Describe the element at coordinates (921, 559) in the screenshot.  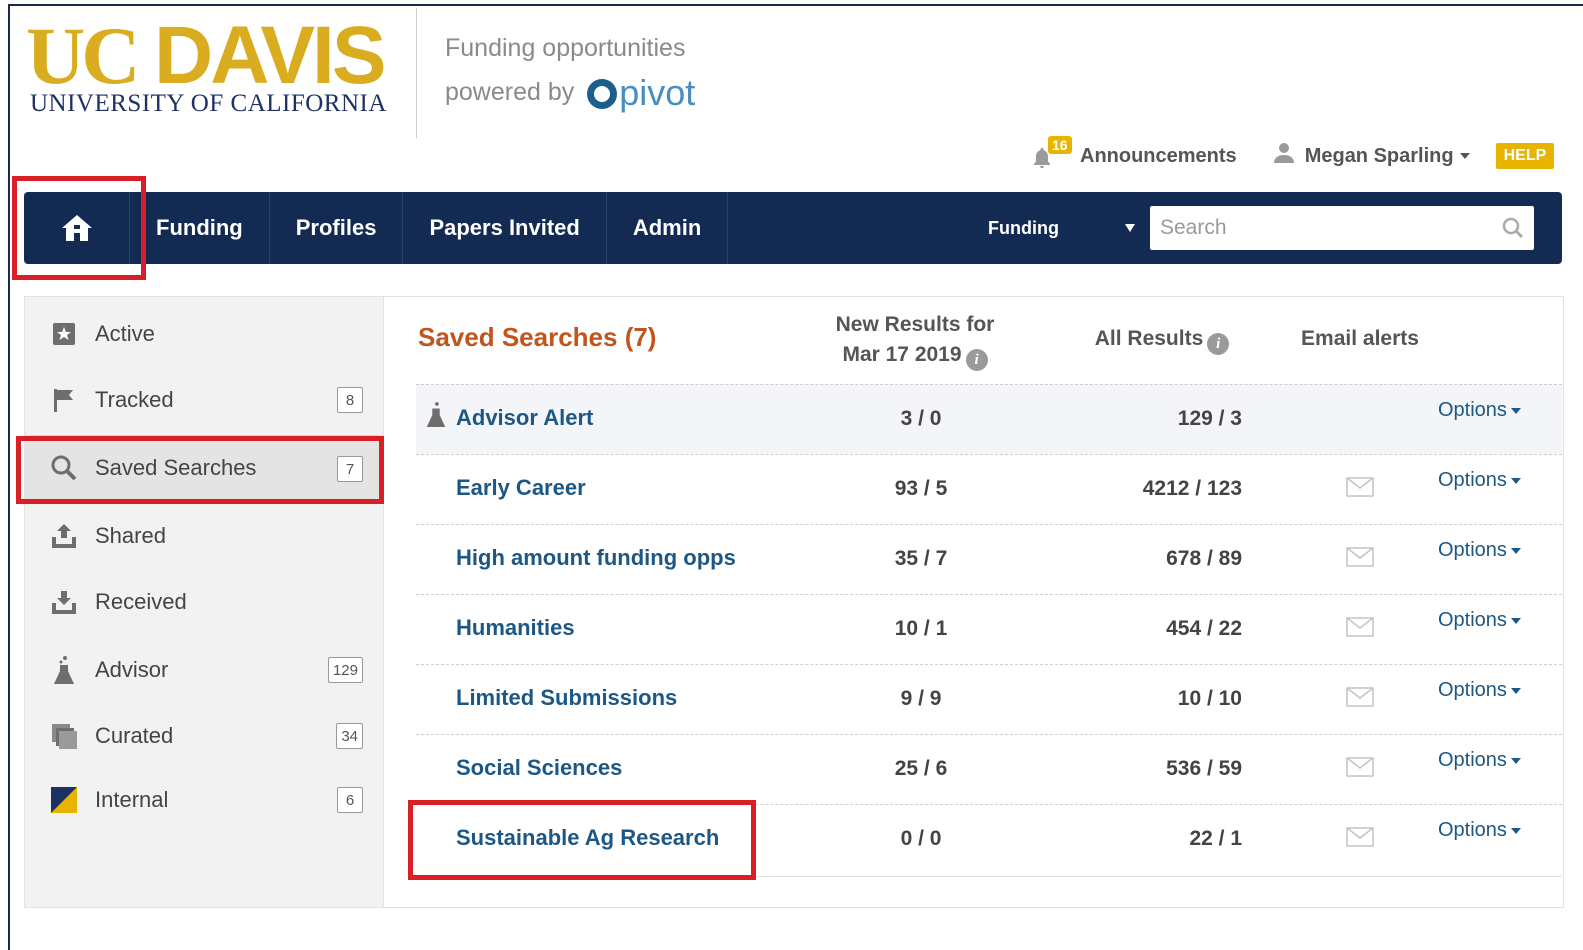
I see `new-results-count: 35 / 7` at that location.